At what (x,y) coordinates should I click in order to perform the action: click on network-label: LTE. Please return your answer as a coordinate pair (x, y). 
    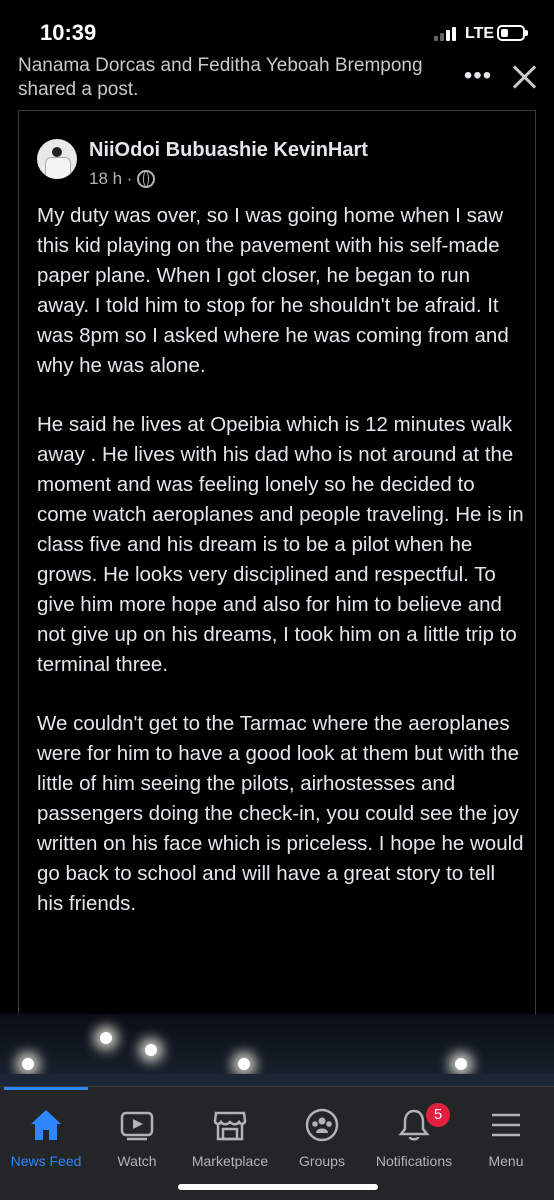
    Looking at the image, I should click on (480, 33).